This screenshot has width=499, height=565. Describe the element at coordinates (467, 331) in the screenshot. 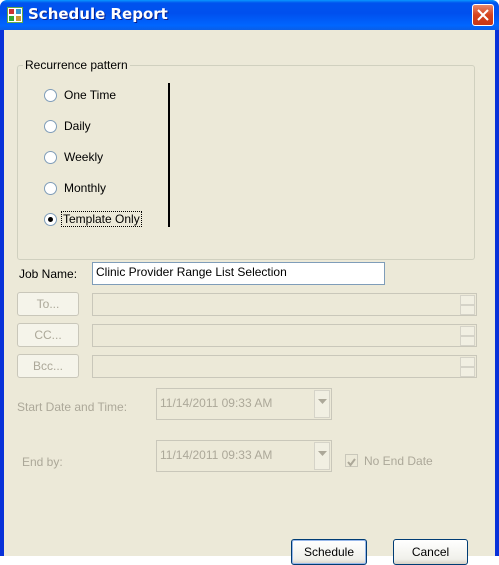

I see `cc-scroll-up` at that location.